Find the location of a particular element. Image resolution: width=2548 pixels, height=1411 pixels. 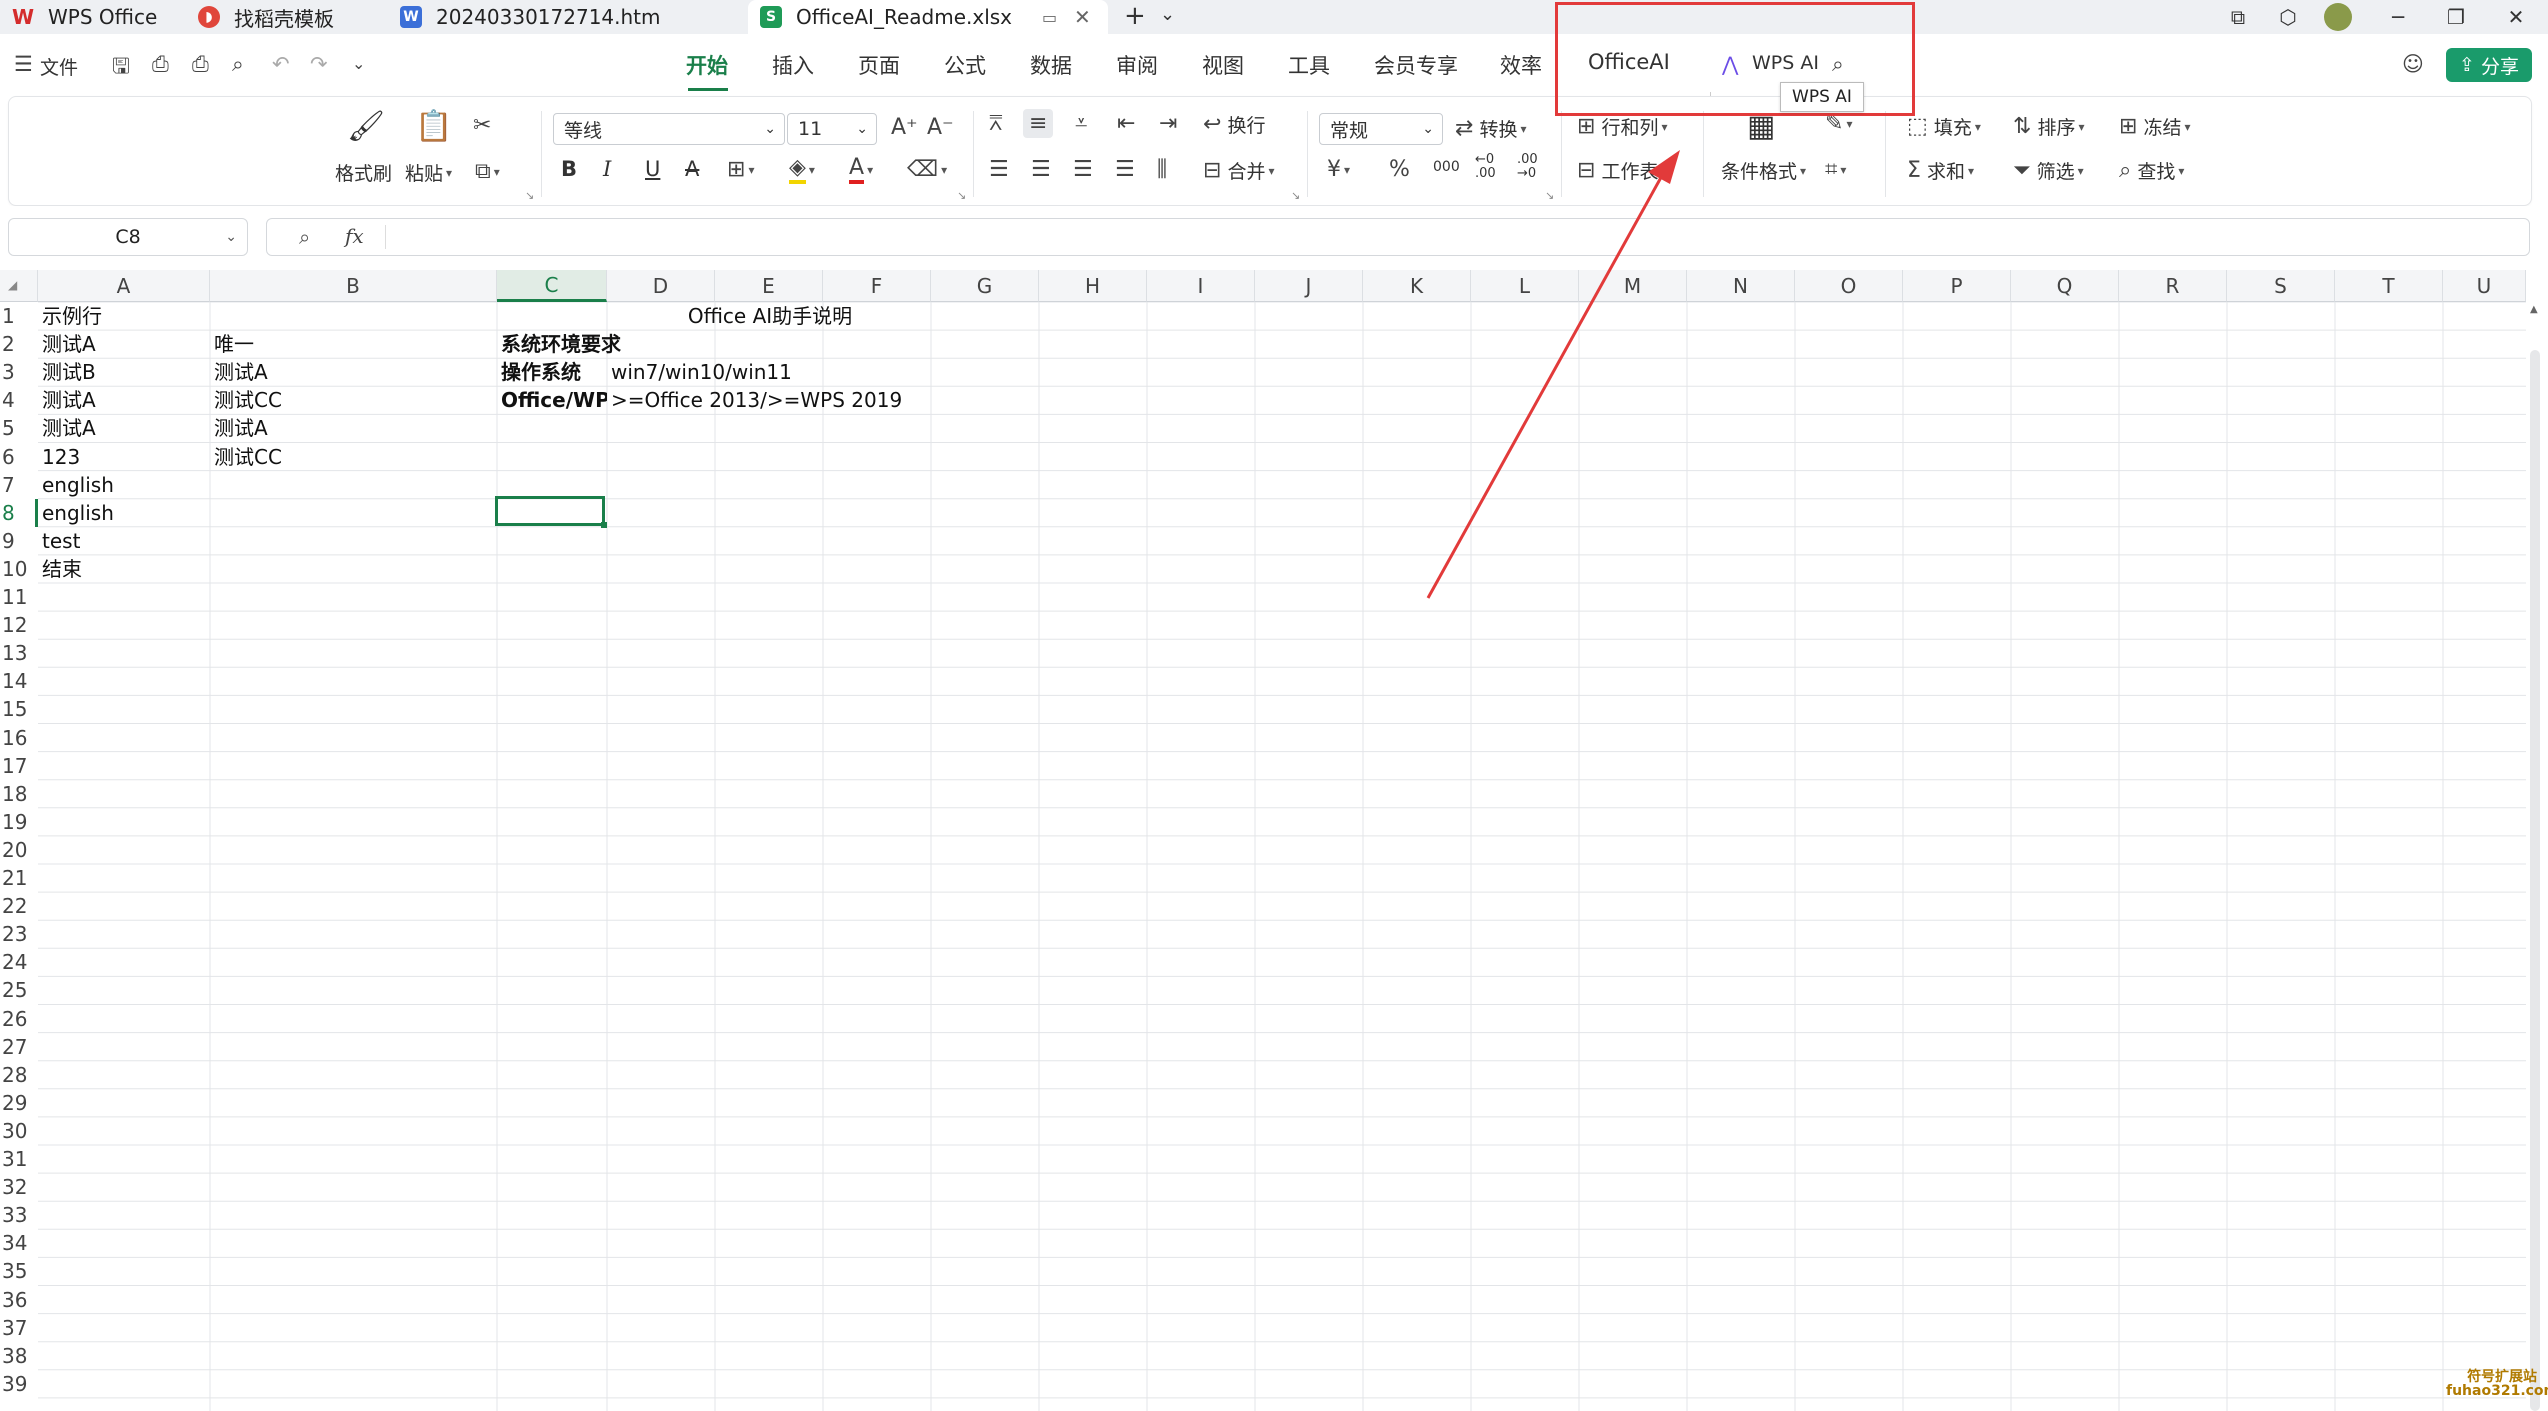

column-header-f: F is located at coordinates (877, 286).